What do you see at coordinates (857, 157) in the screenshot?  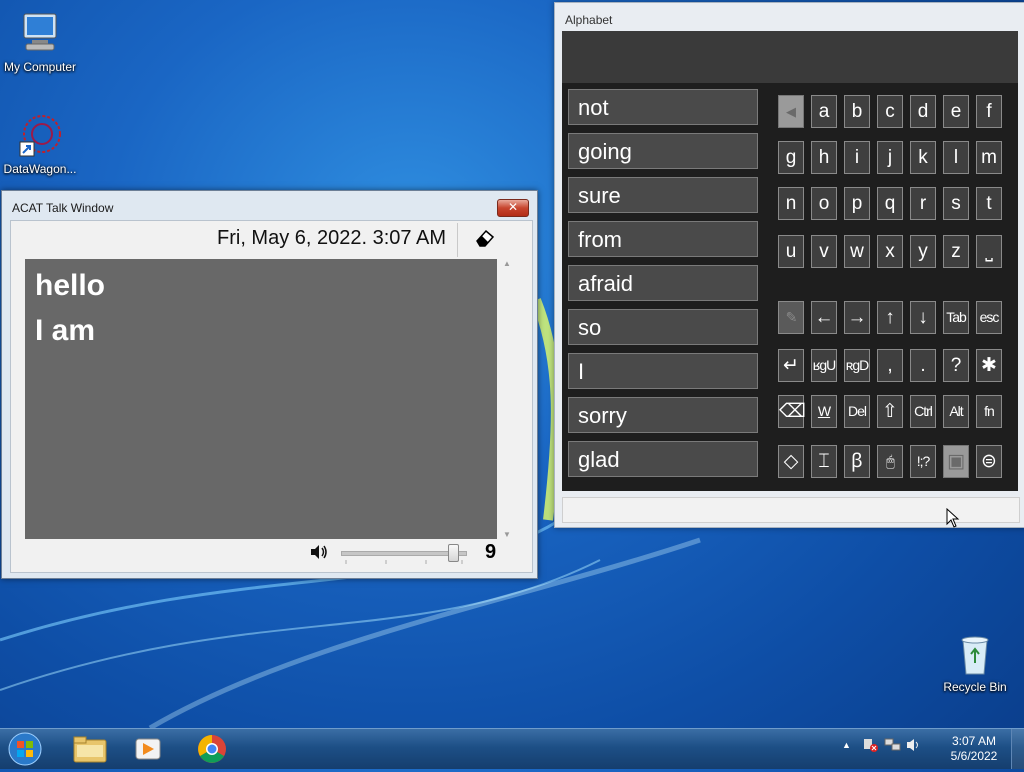 I see `key-i: i` at bounding box center [857, 157].